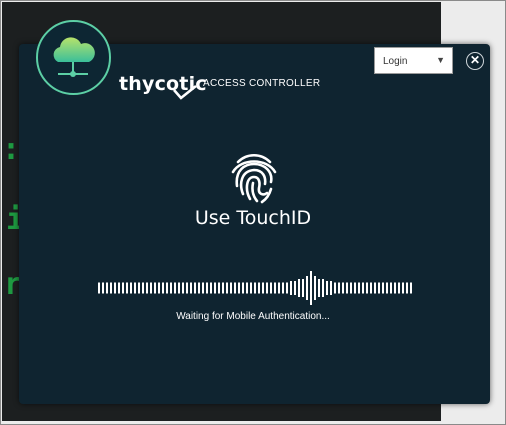  I want to click on close-button: ✕, so click(475, 61).